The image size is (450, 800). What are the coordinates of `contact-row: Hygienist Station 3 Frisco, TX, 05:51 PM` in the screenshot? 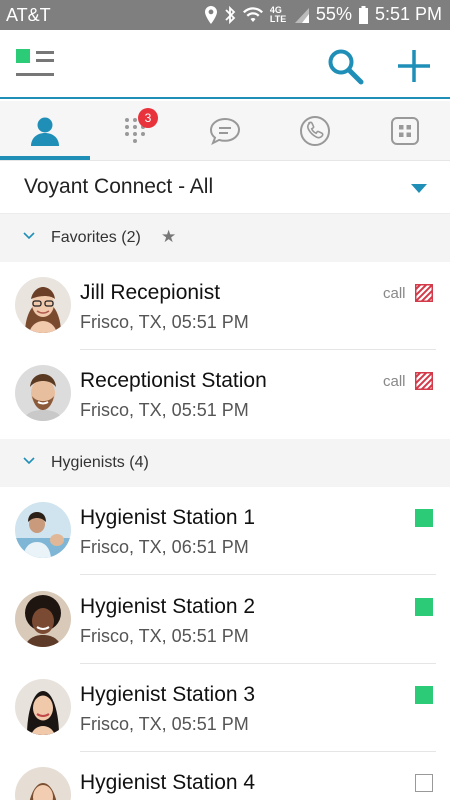 It's located at (225, 708).